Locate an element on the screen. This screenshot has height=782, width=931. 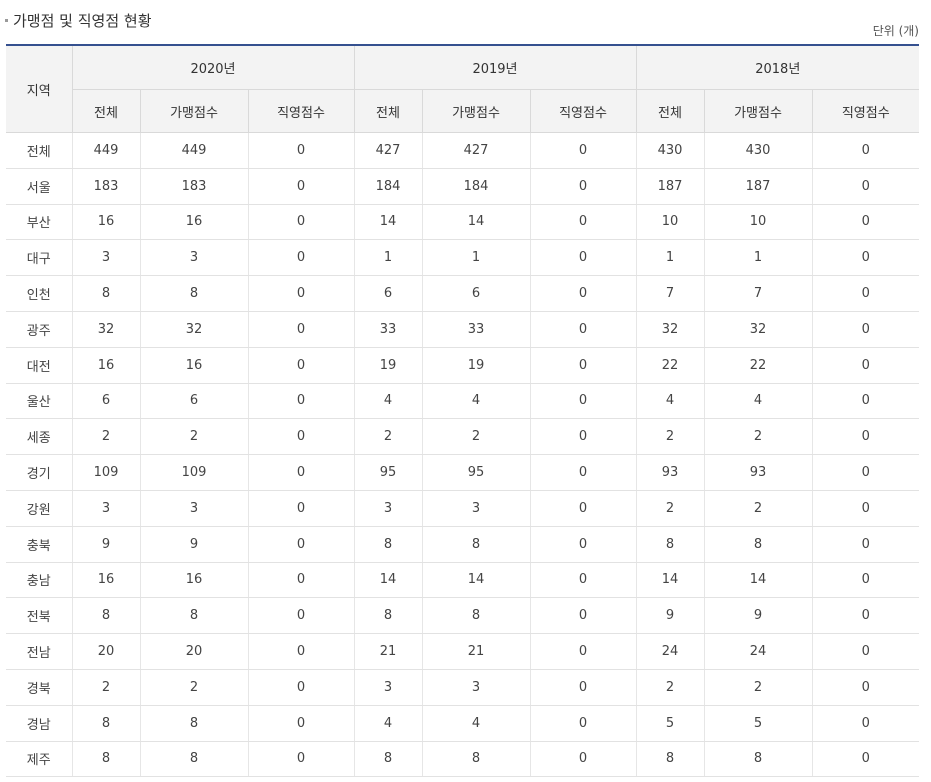
section-header: 가맹점 및 직영점 현황 단위 (개) is located at coordinates (465, 22).